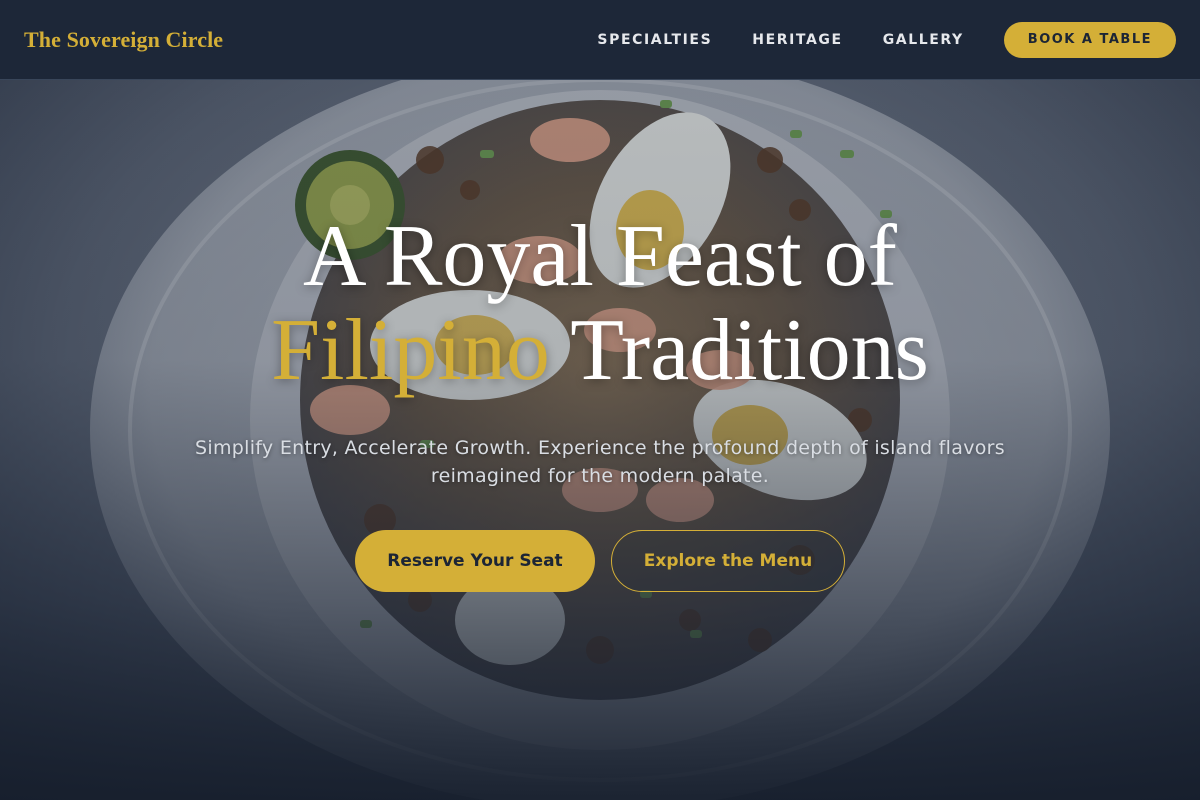  Describe the element at coordinates (123, 40) in the screenshot. I see `brand-logo: The Sovereign Circle` at that location.